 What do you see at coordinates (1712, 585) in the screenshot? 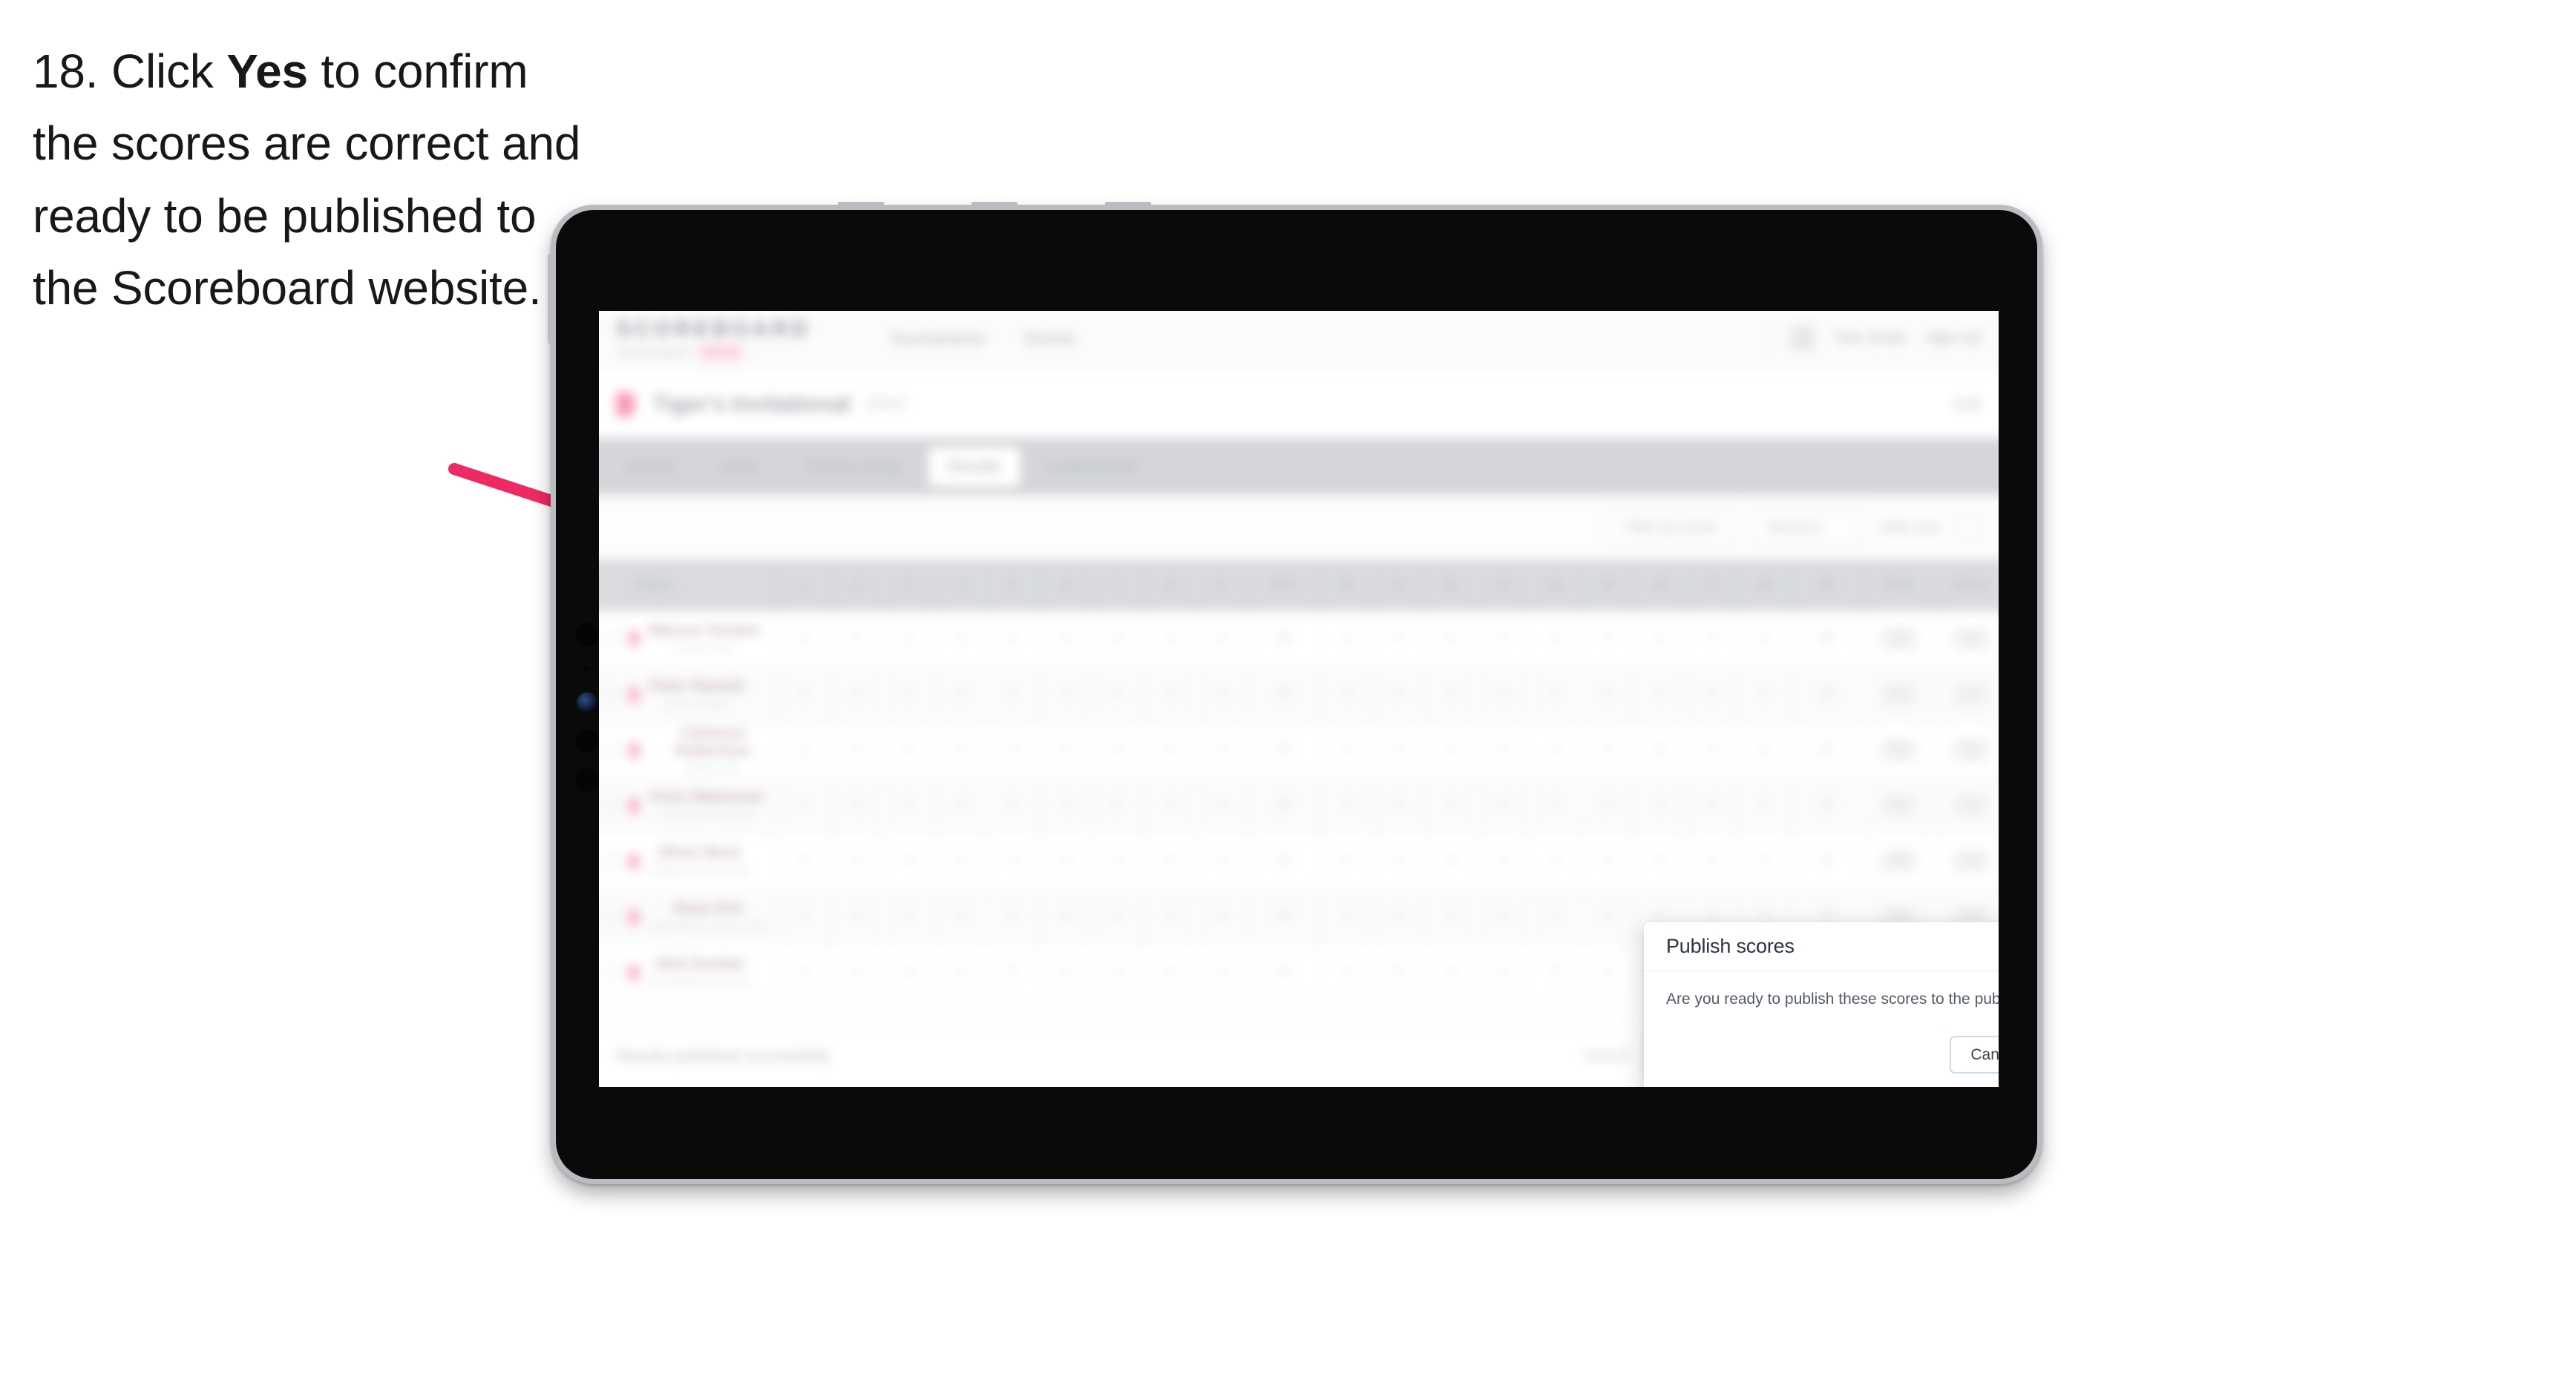
I see `col-header-h17: 17` at bounding box center [1712, 585].